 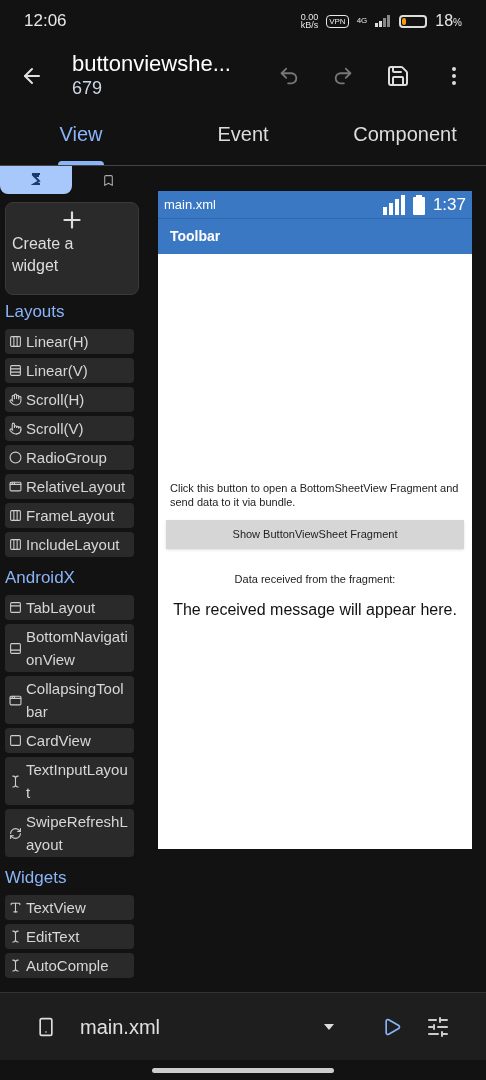 What do you see at coordinates (243, 137) in the screenshot?
I see `tab: Event` at bounding box center [243, 137].